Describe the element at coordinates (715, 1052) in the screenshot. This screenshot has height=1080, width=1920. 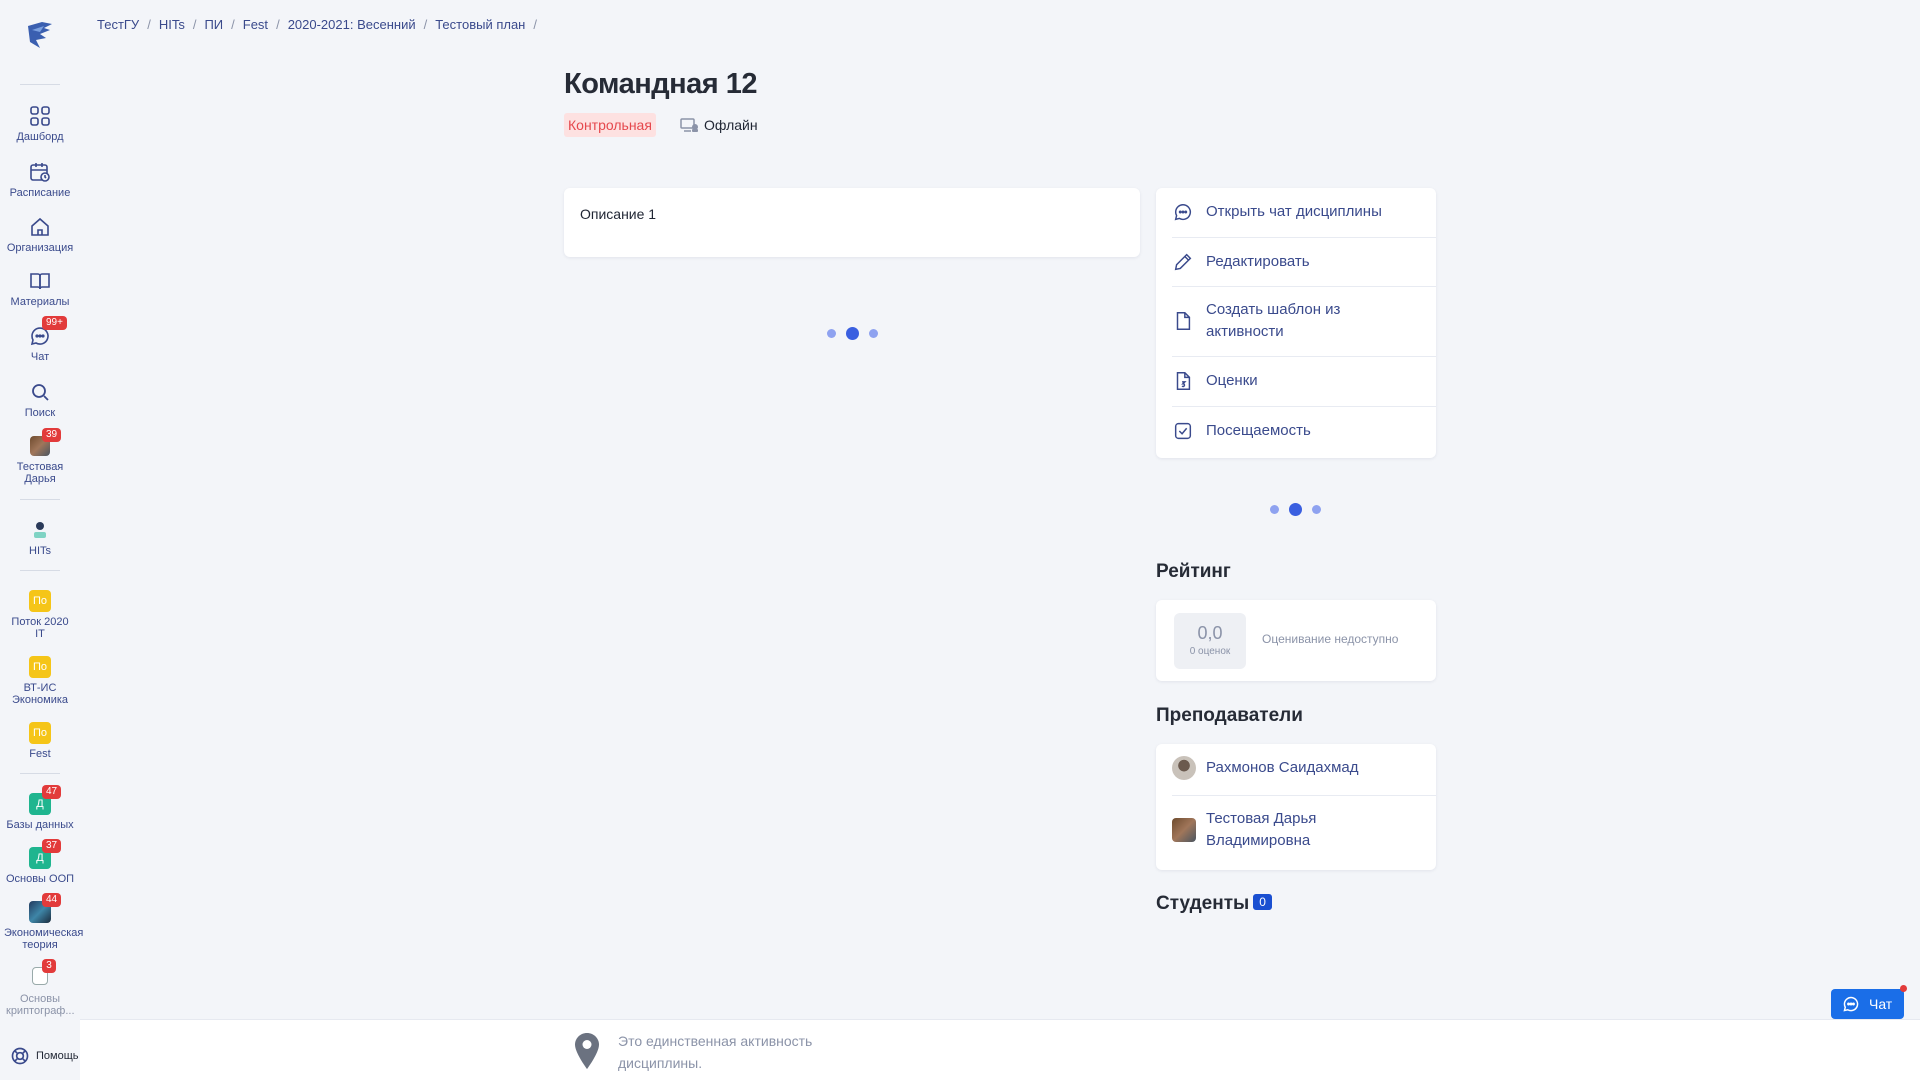
I see `bottom-info-text: Это единственная активность дисциплины.` at that location.